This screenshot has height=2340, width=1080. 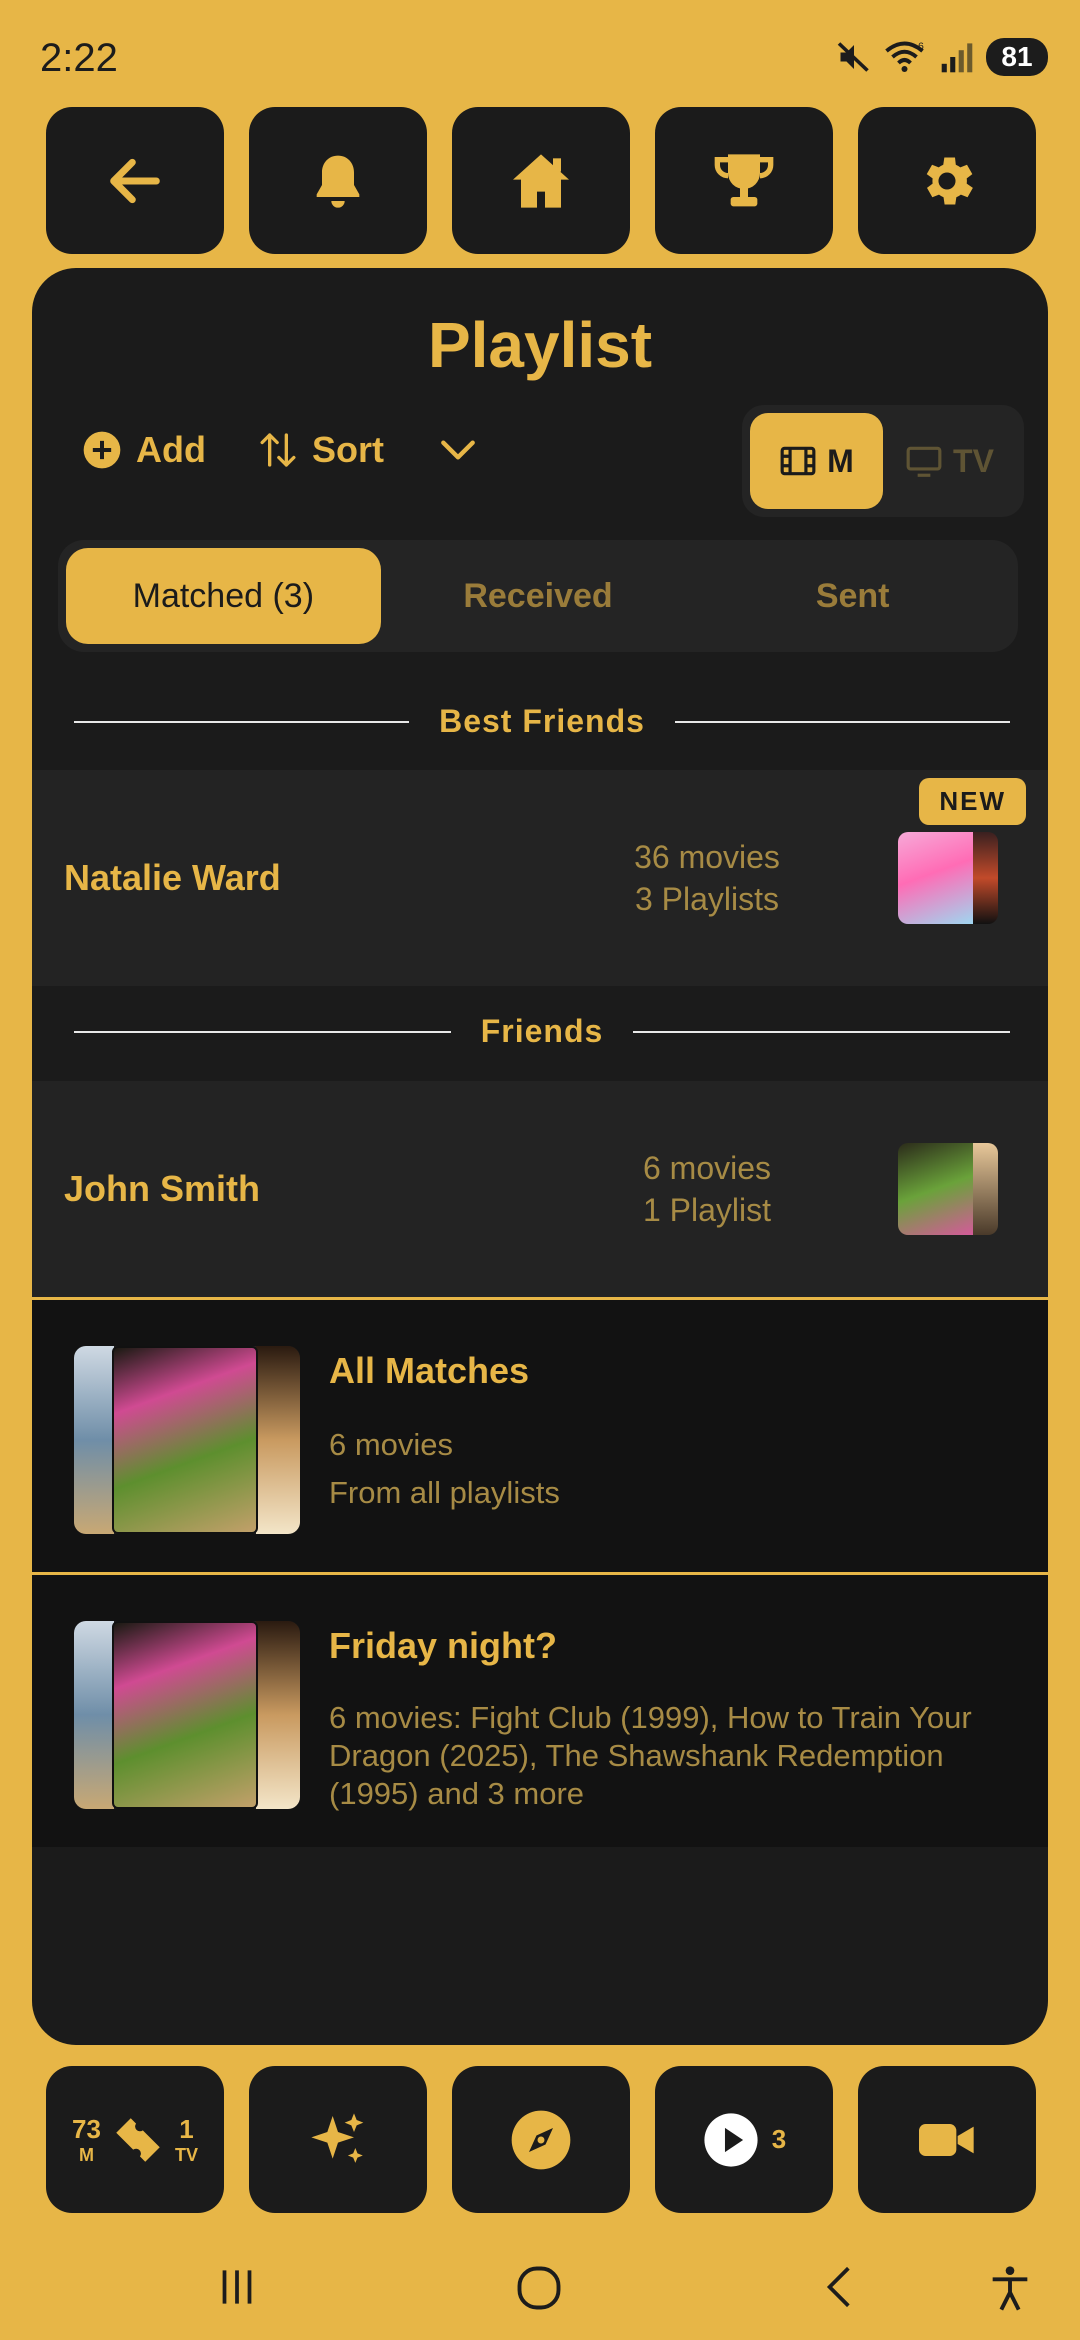 I want to click on tab-sent: Sent, so click(x=852, y=596).